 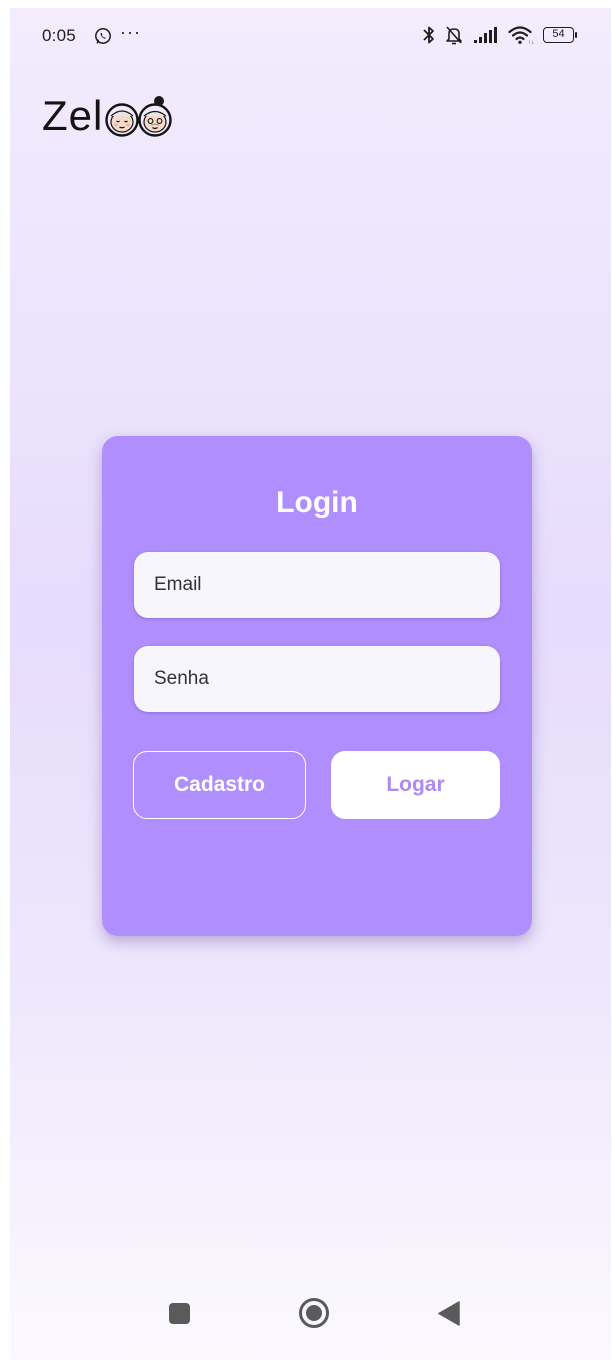 I want to click on app-logo: Zel, so click(x=108, y=116).